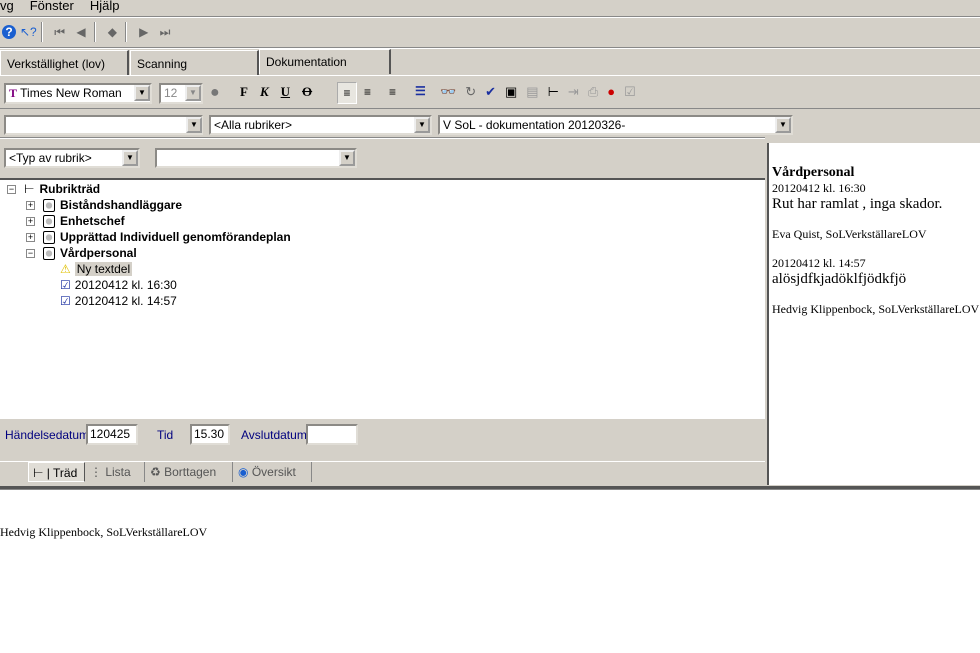  Describe the element at coordinates (578, 91) in the screenshot. I see `insert-node-icon: ⇥` at that location.